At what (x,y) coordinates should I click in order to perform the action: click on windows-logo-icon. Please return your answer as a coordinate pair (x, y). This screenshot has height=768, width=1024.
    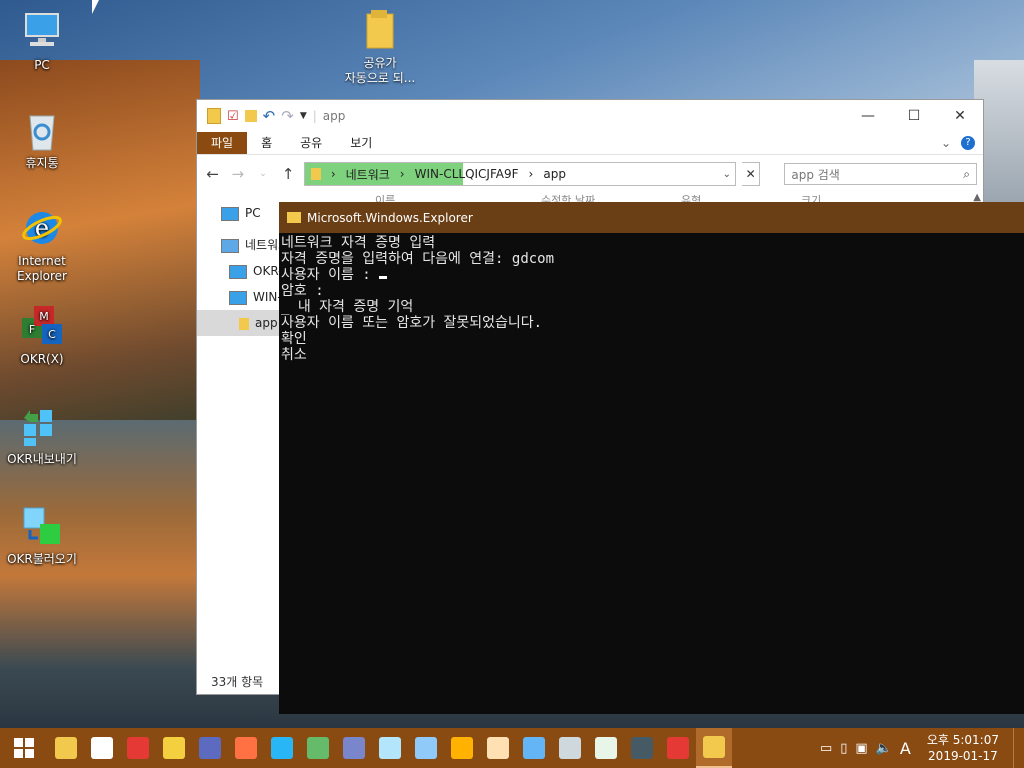
    Looking at the image, I should click on (24, 748).